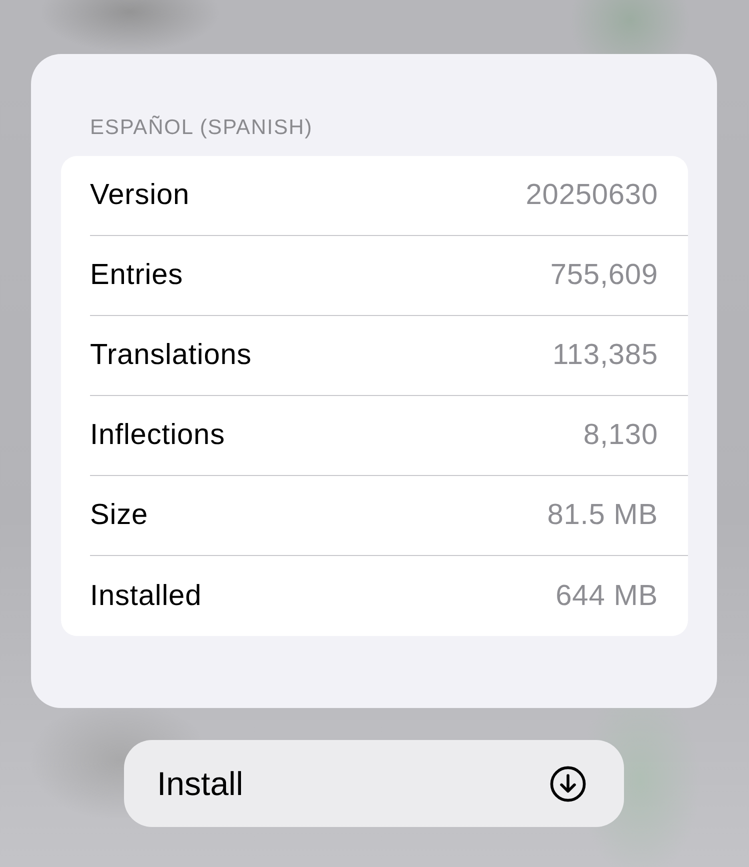 The width and height of the screenshot is (749, 867). I want to click on row-value: 644 MB, so click(607, 596).